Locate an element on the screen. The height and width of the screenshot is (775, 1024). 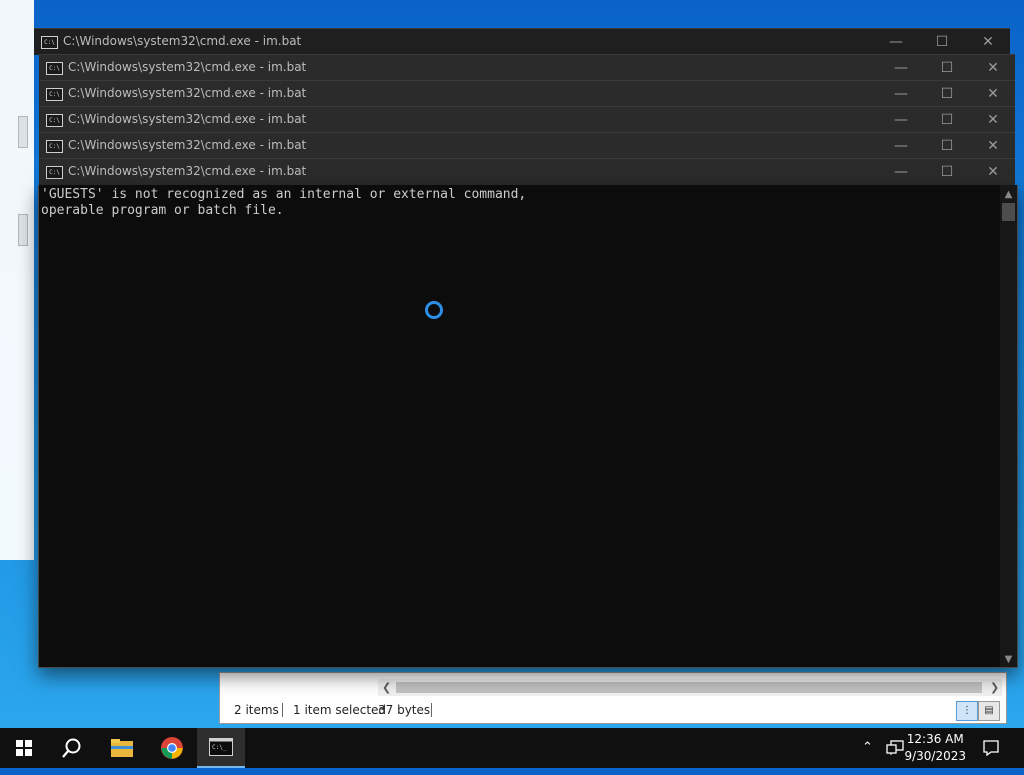
chevron-up-icon: ⌃ is located at coordinates (867, 748).